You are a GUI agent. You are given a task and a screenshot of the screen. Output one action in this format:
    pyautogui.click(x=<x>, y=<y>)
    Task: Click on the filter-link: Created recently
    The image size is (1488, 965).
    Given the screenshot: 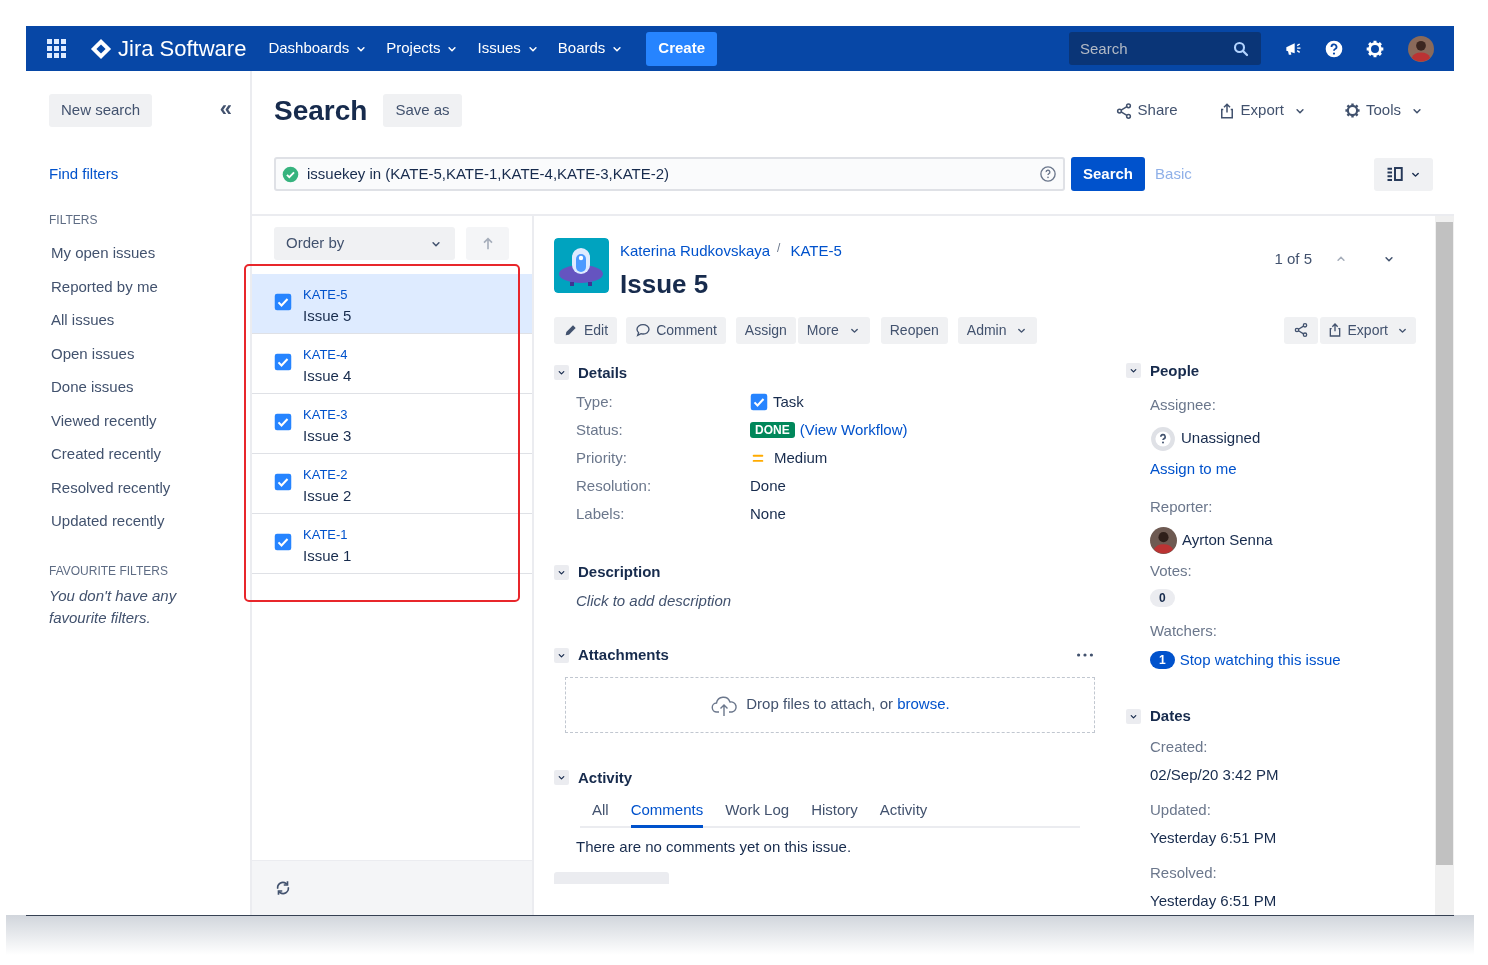 What is the action you would take?
    pyautogui.click(x=105, y=454)
    